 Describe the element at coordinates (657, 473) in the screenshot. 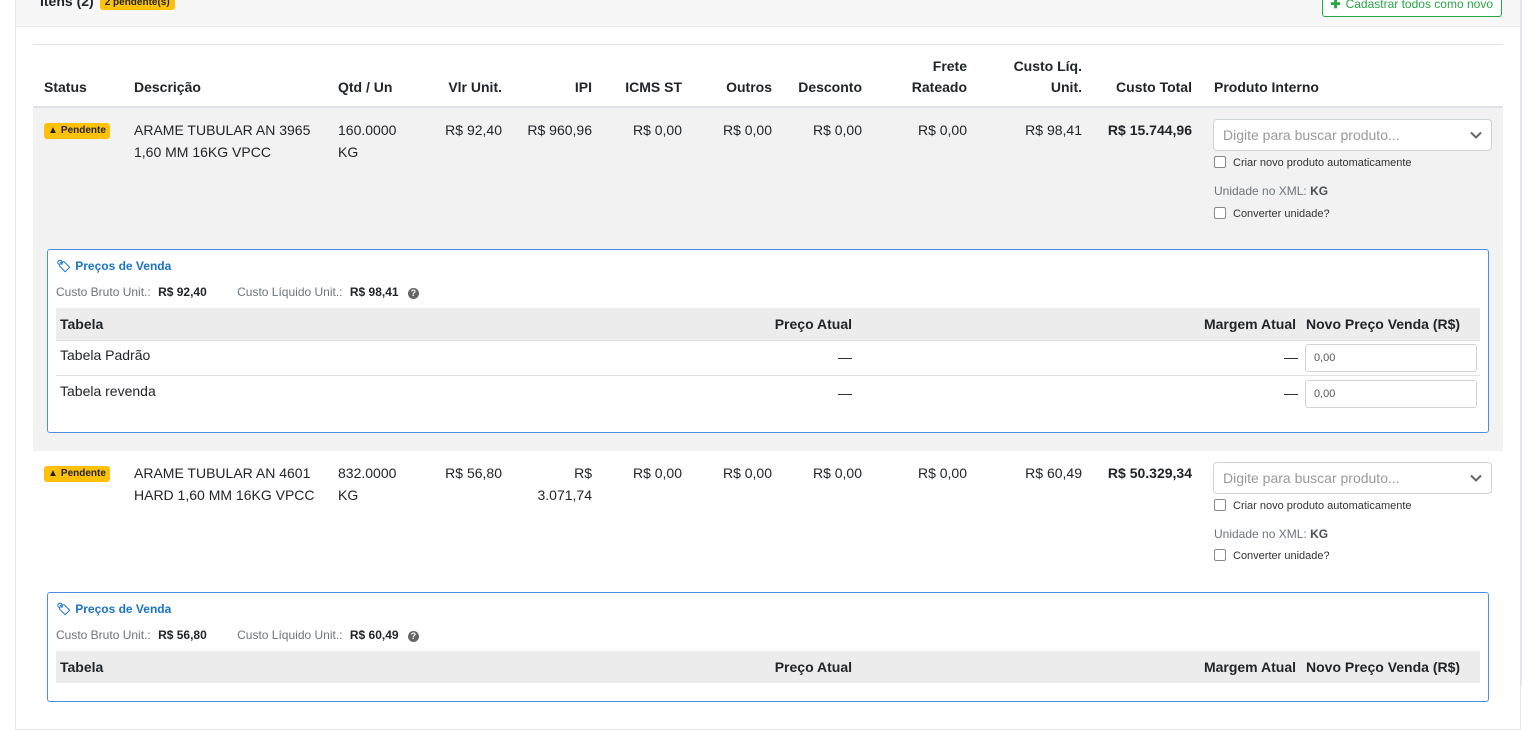

I see `row-2-icms-st: R$ 0,00` at that location.